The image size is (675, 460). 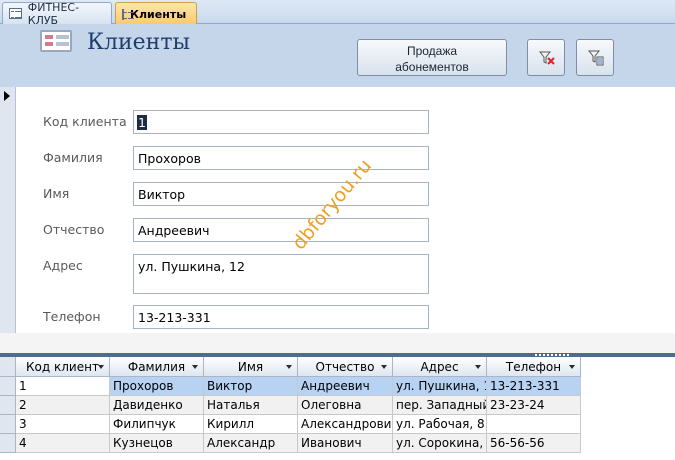 What do you see at coordinates (63, 424) in the screenshot?
I see `table-cell: 3` at bounding box center [63, 424].